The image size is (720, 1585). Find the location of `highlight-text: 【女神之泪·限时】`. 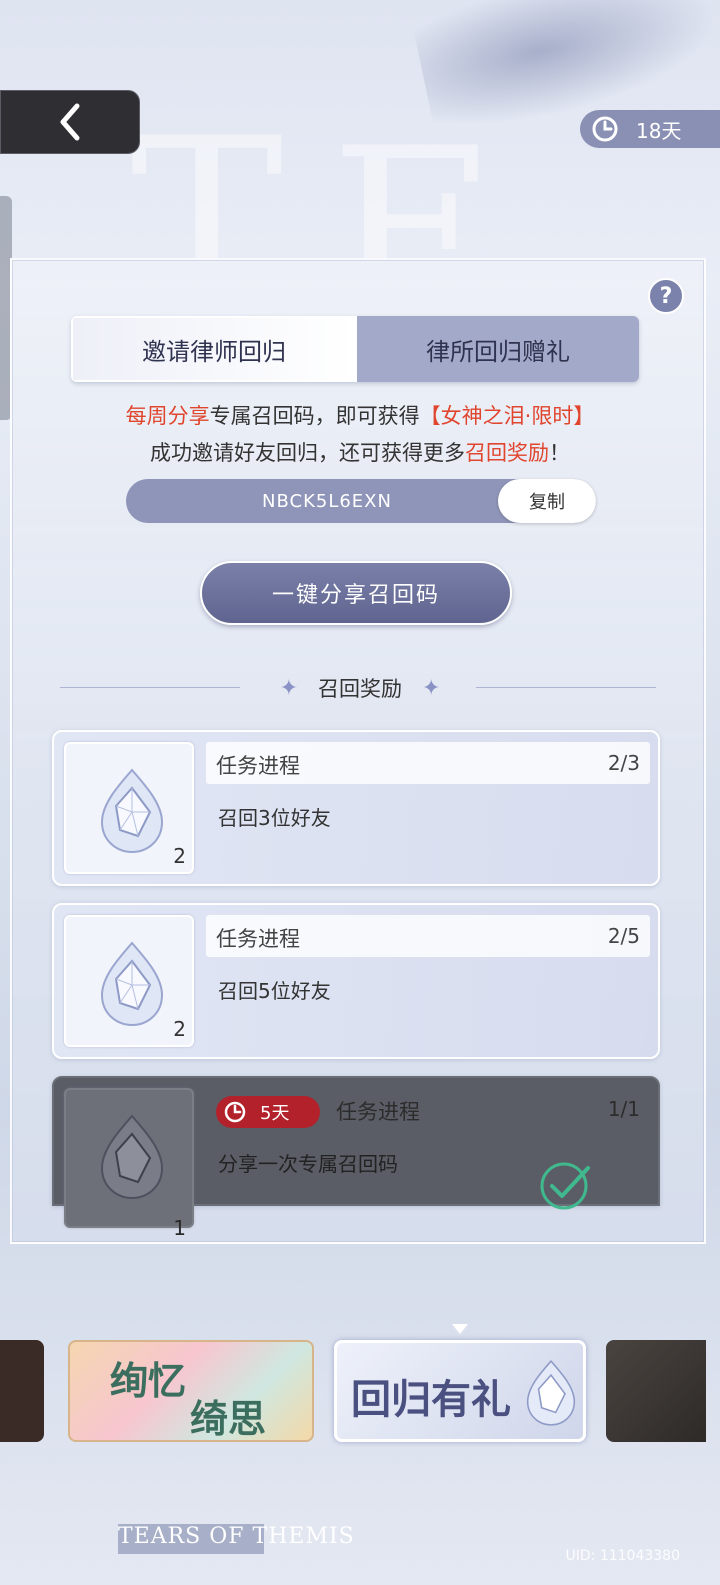

highlight-text: 【女神之泪·限时】 is located at coordinates (507, 416).